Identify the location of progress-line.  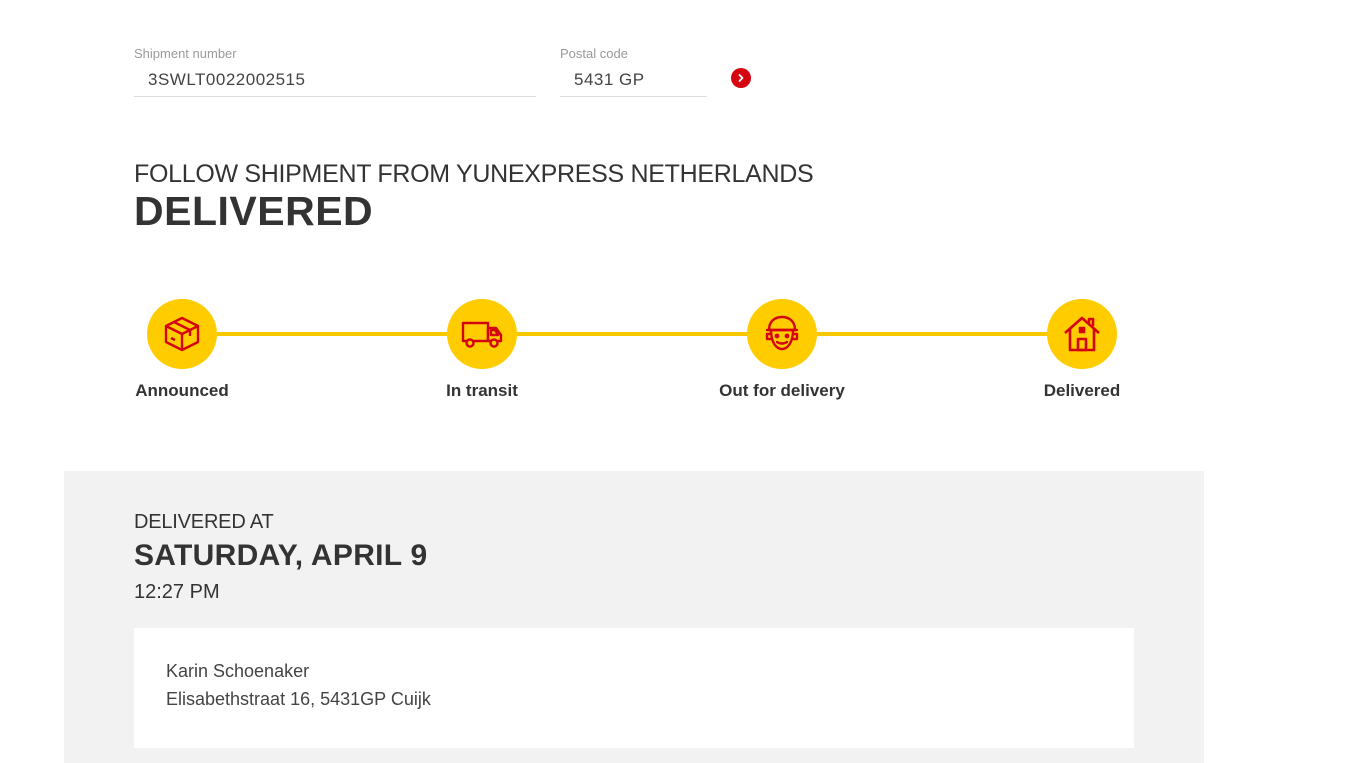
(632, 334).